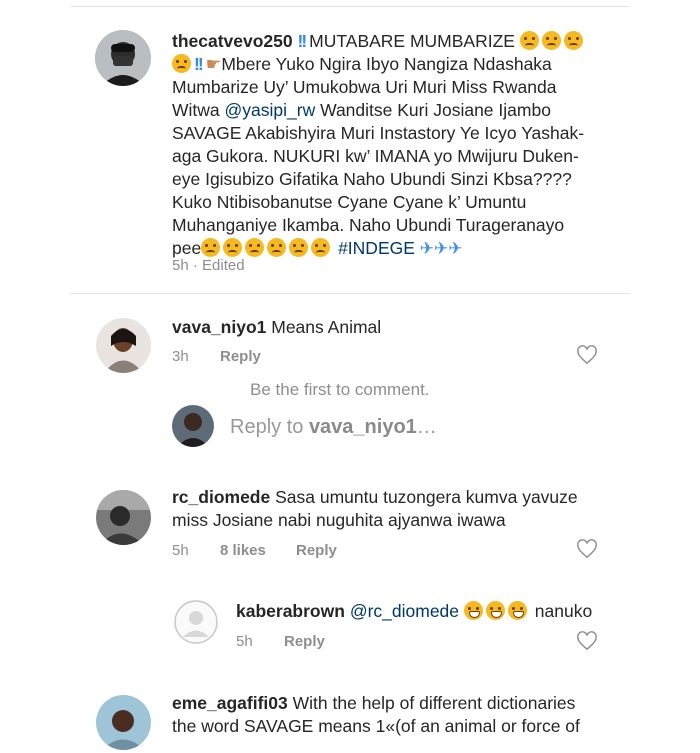 The image size is (700, 753). Describe the element at coordinates (187, 248) in the screenshot. I see `comment-text-line: pee` at that location.